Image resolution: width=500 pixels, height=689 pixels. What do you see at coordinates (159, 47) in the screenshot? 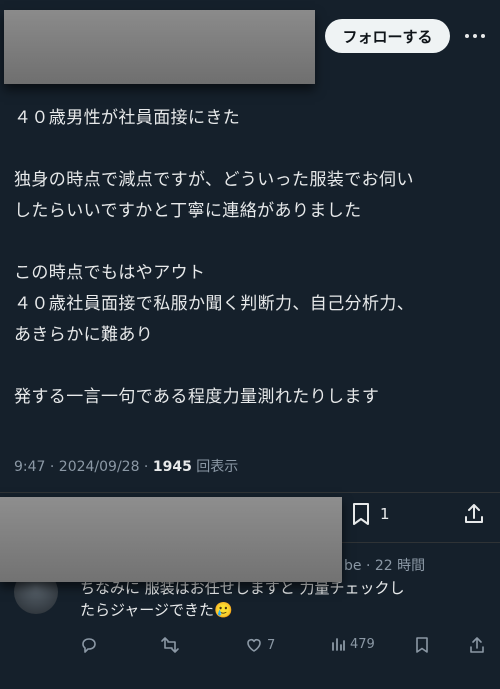
I see `blurred-profile-header` at bounding box center [159, 47].